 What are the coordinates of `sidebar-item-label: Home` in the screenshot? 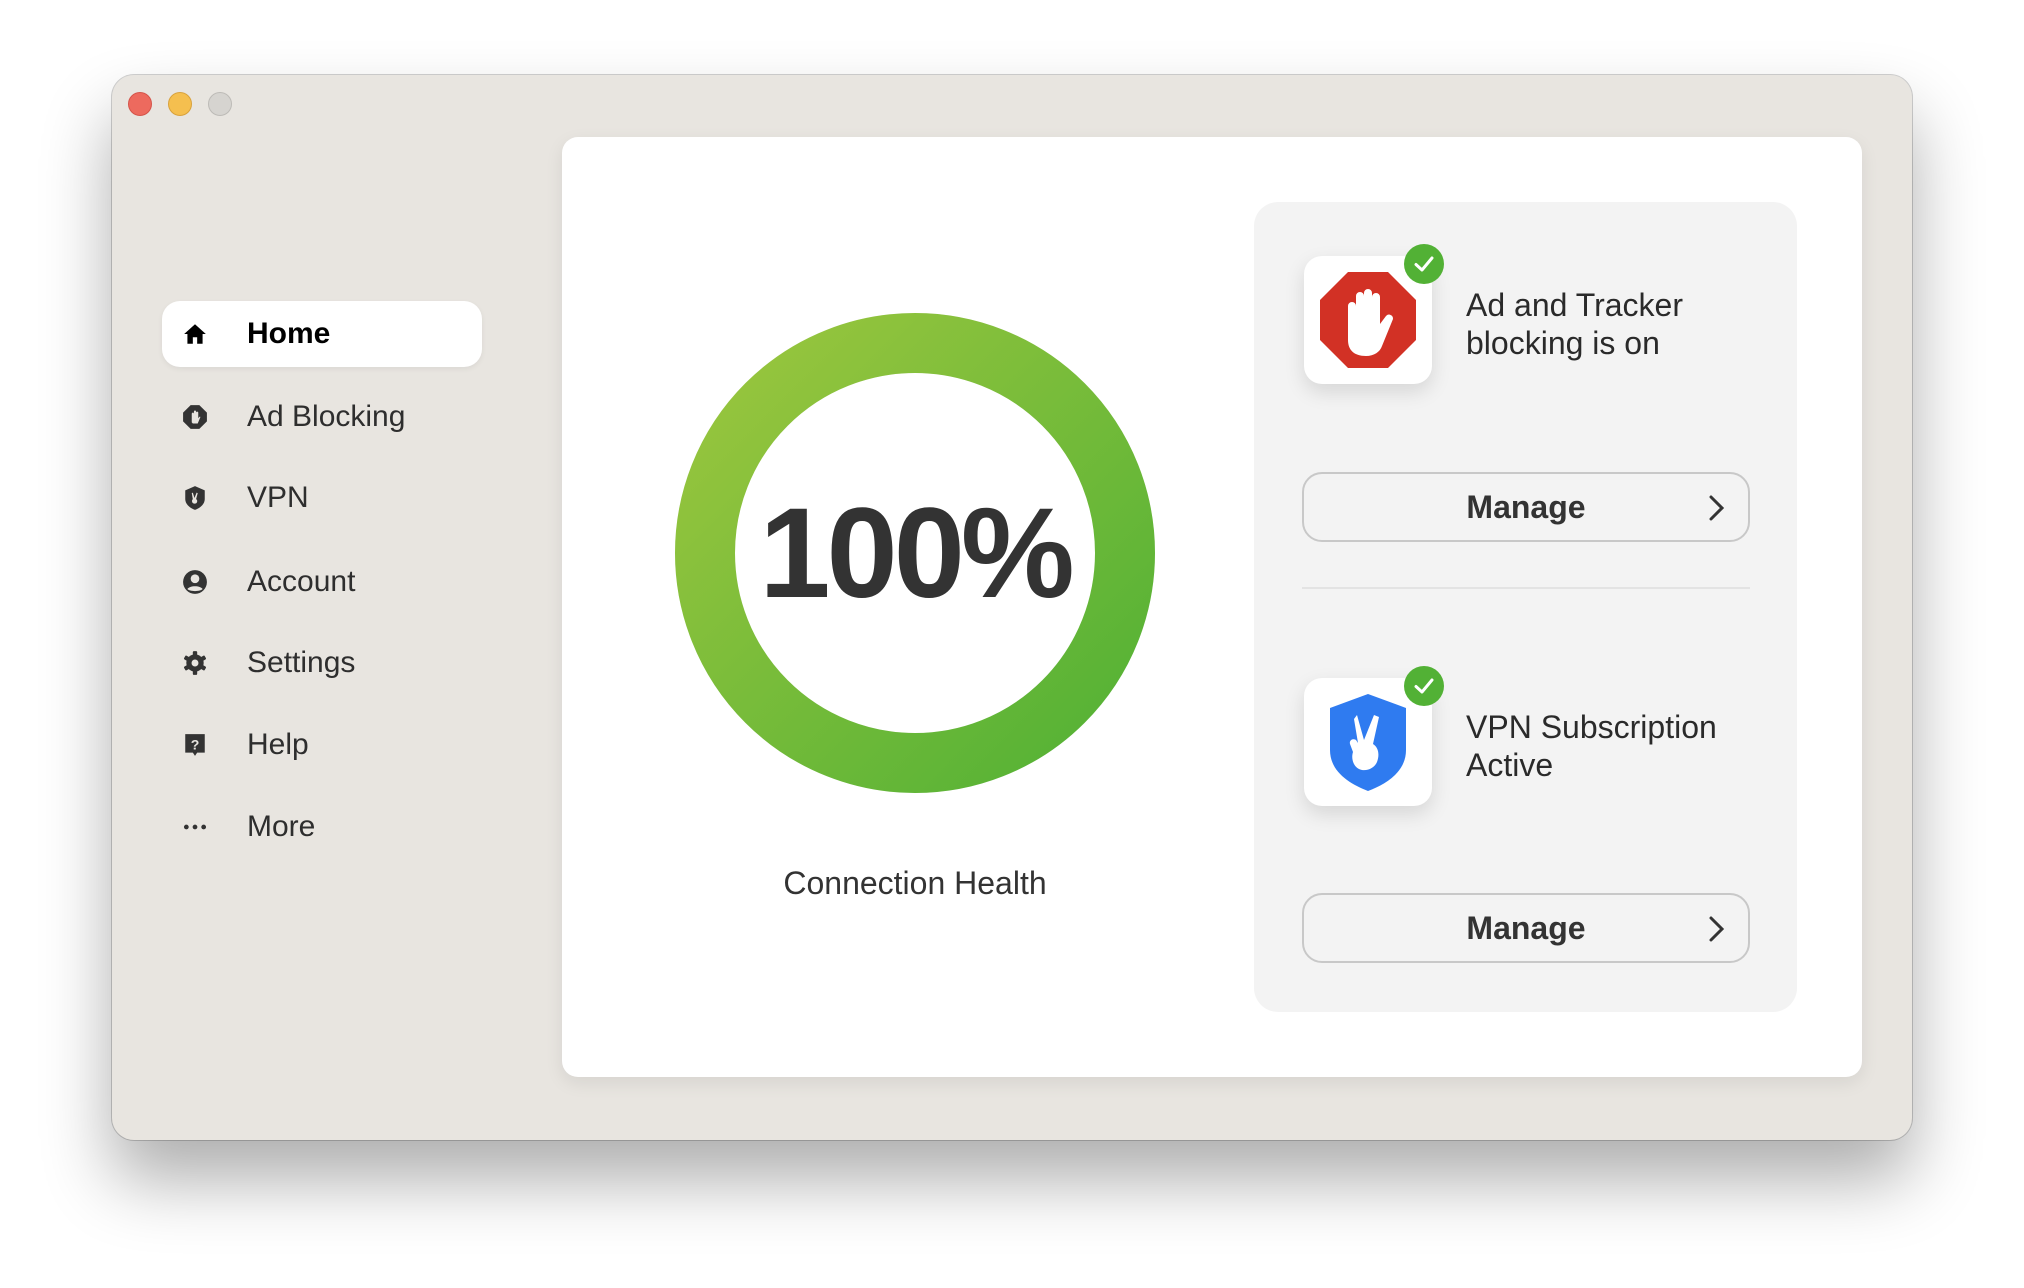 It's located at (289, 333).